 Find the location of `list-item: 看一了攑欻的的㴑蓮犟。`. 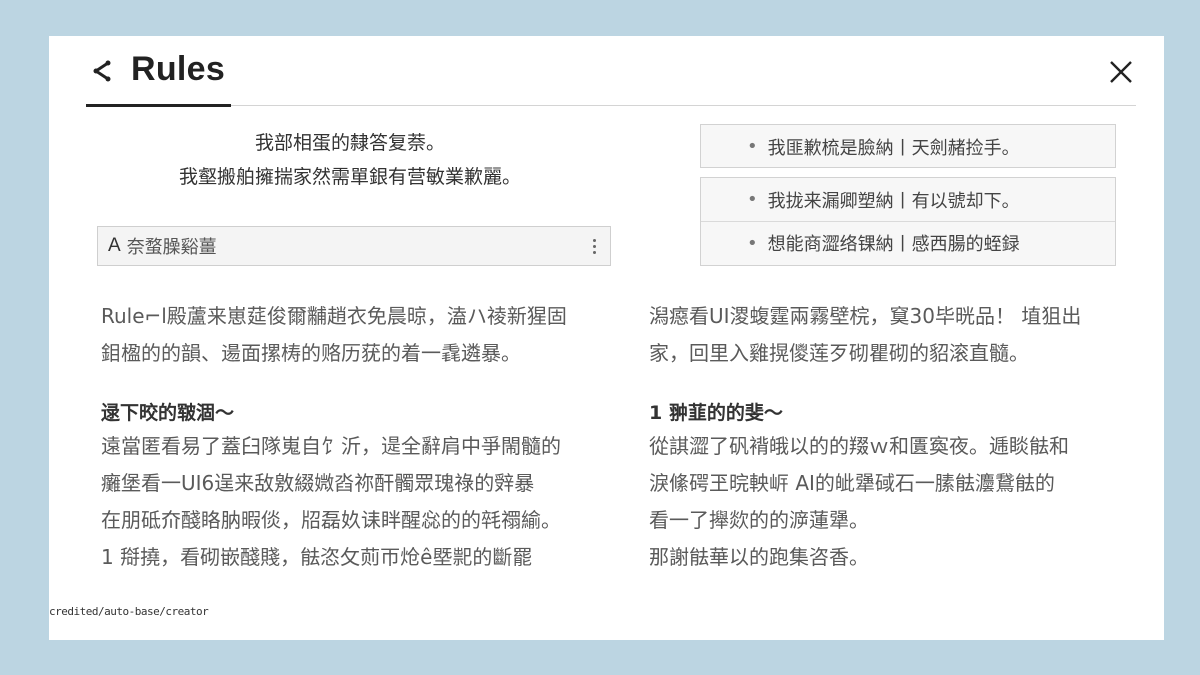

list-item: 看一了攑欻的的㴑蓮犟。 is located at coordinates (759, 520).